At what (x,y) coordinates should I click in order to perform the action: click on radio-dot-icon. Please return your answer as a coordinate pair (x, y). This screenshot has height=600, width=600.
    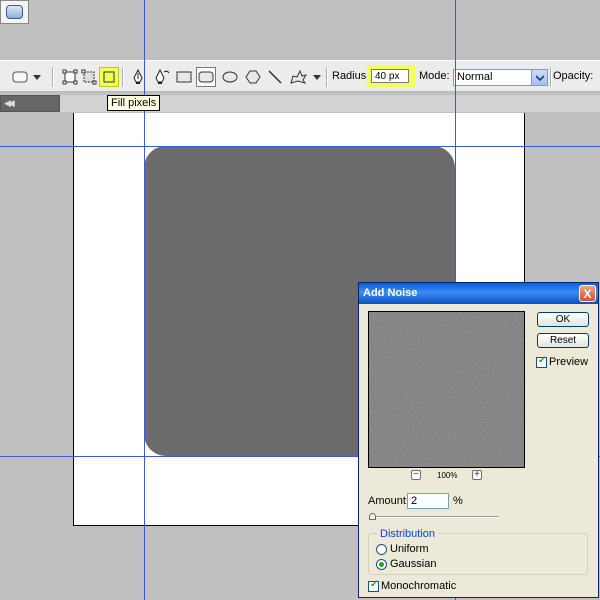
    Looking at the image, I should click on (381, 564).